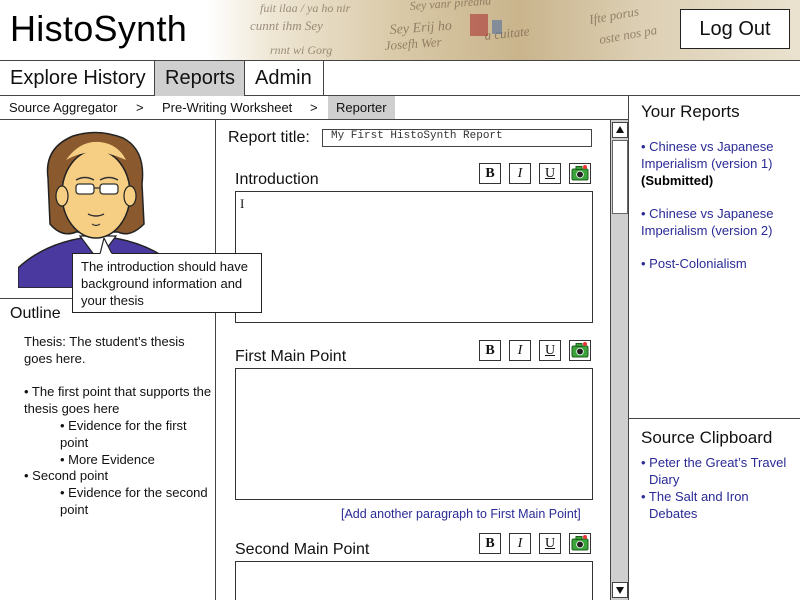 This screenshot has width=800, height=600. What do you see at coordinates (35, 313) in the screenshot?
I see `outline-title: Outline` at bounding box center [35, 313].